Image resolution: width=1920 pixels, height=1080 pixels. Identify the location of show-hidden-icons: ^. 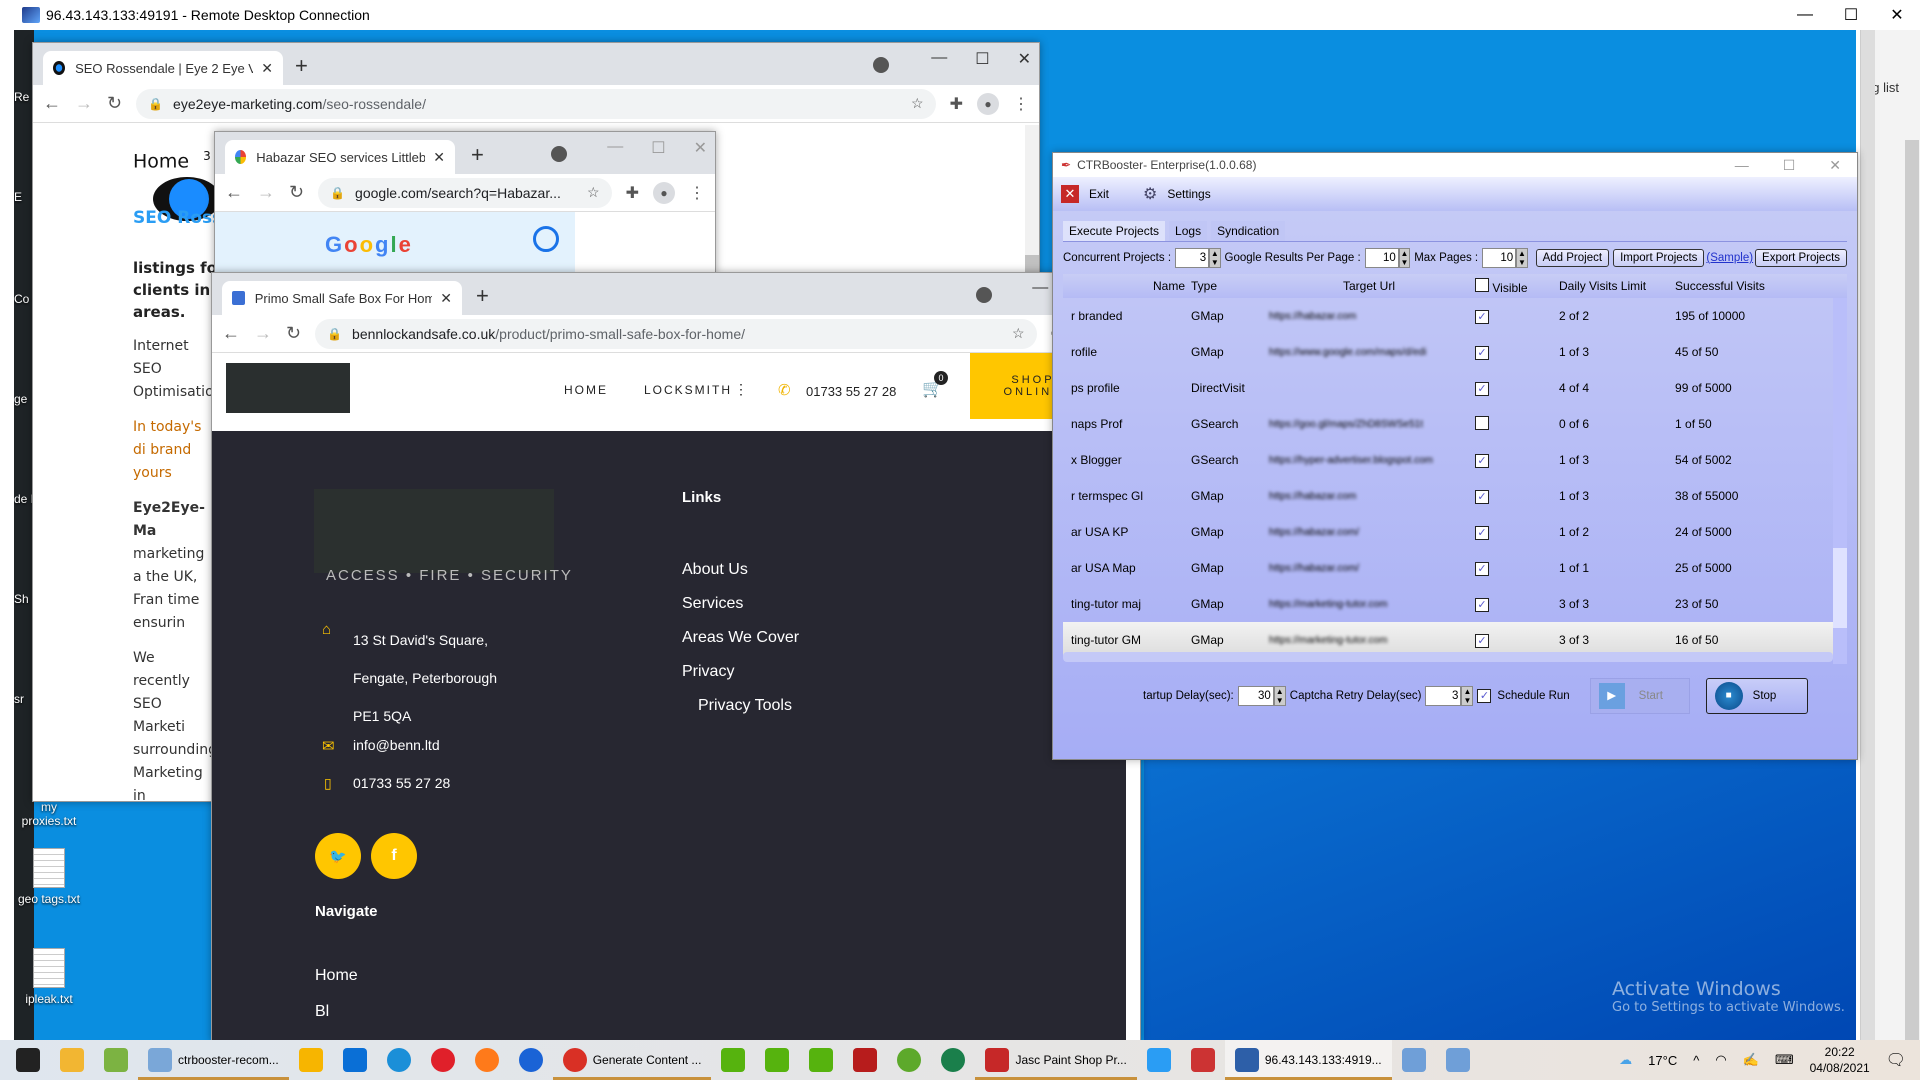
(1696, 1060).